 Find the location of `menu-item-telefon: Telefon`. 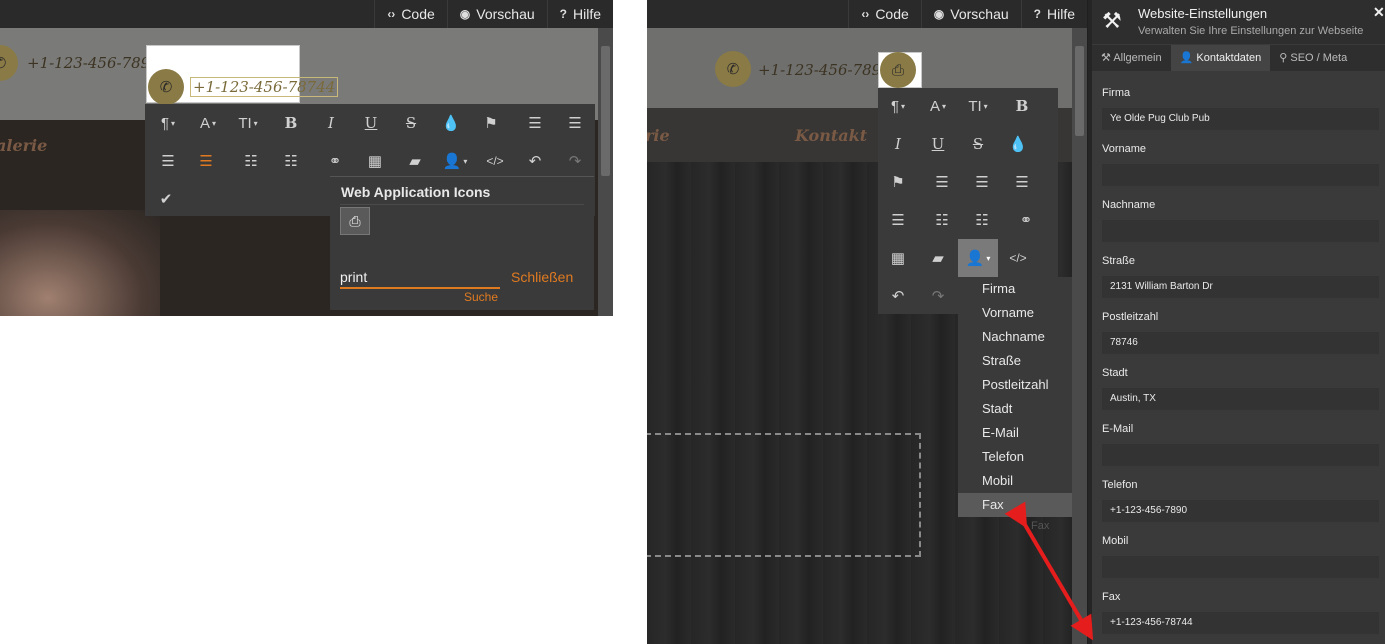

menu-item-telefon: Telefon is located at coordinates (1015, 457).